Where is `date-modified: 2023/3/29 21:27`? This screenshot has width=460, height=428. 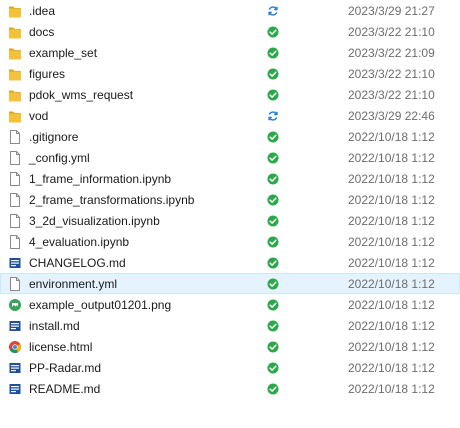
date-modified: 2023/3/29 21:27 is located at coordinates (391, 11).